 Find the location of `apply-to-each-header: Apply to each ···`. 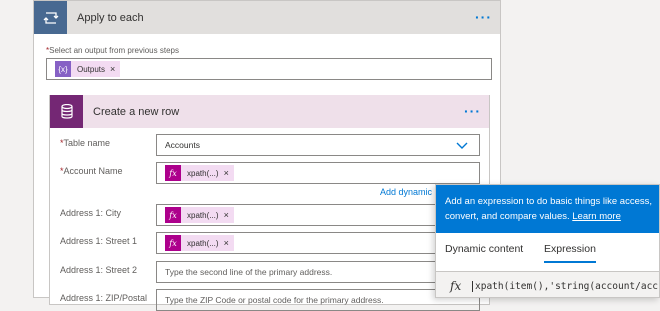

apply-to-each-header: Apply to each ··· is located at coordinates (267, 17).